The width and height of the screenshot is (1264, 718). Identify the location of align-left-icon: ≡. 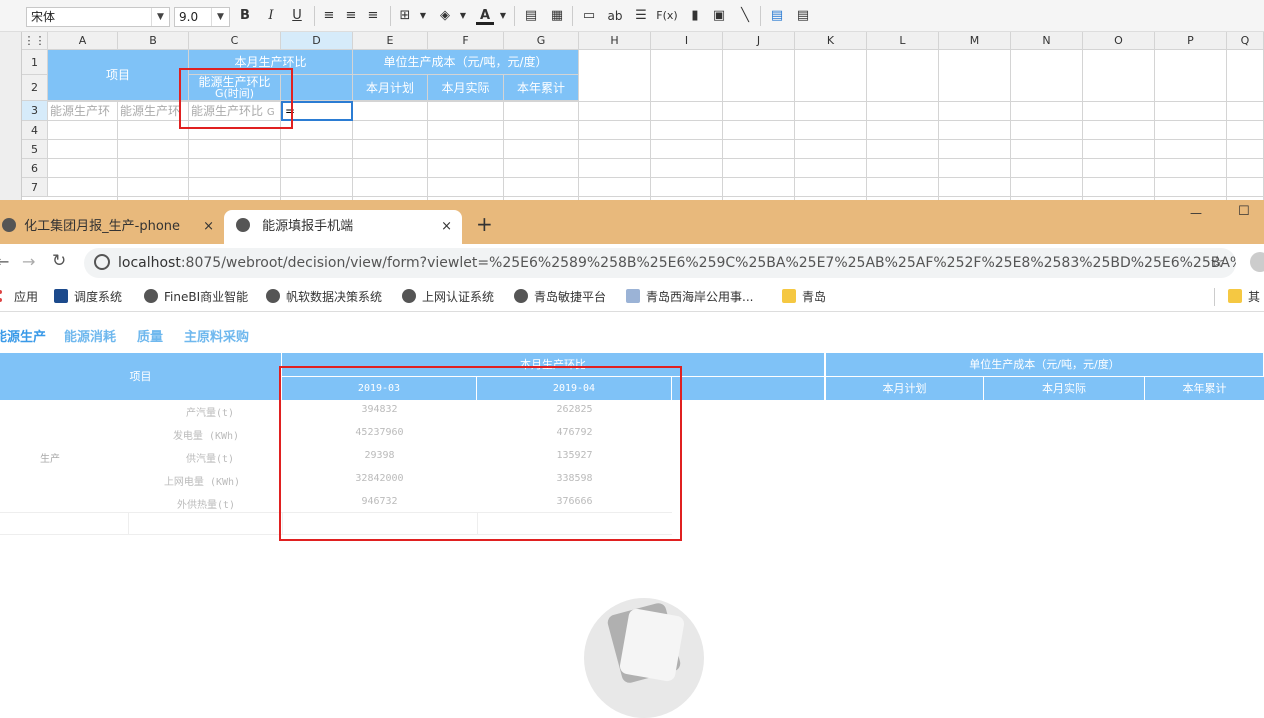
(329, 16).